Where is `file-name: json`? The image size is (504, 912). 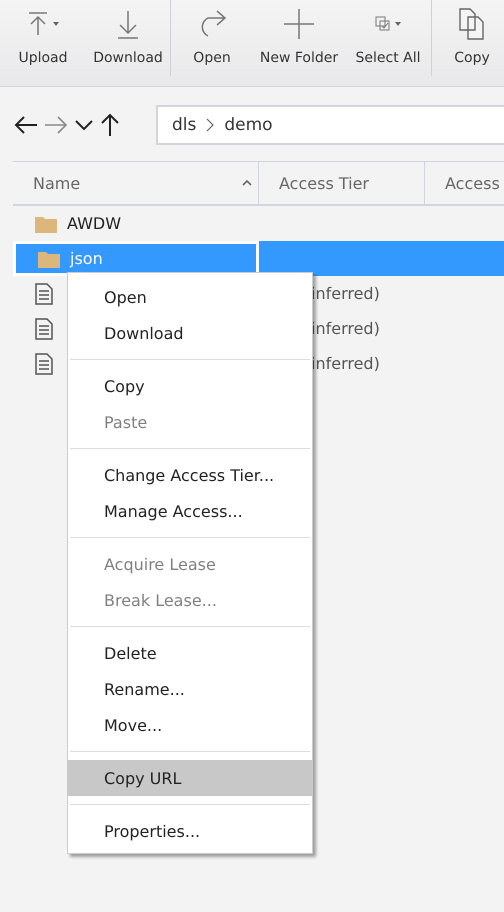
file-name: json is located at coordinates (86, 258).